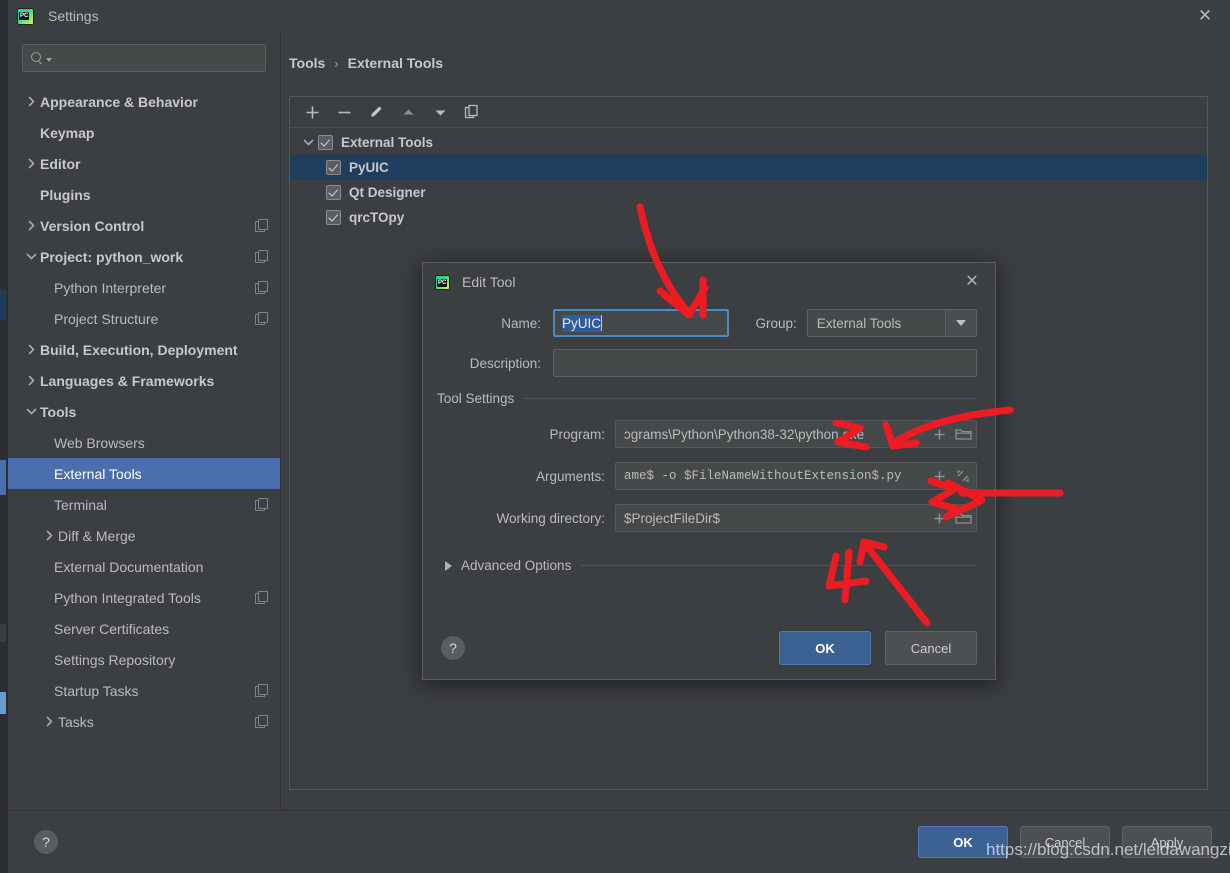  I want to click on sidebar-item-project-python-work: Project: python_work, so click(144, 256).